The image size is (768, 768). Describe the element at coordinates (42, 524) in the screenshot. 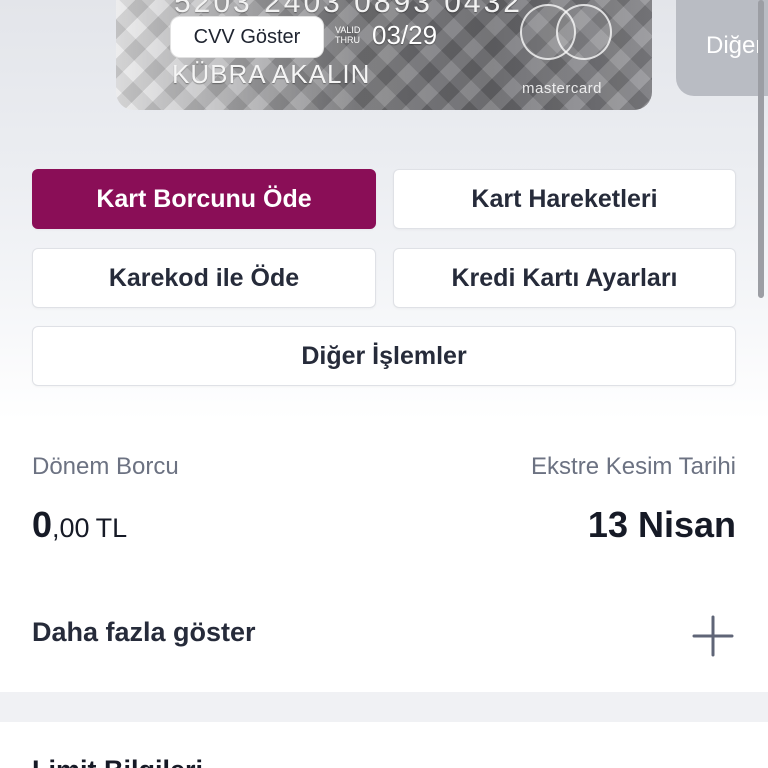

I see `amount-integer: 0` at that location.